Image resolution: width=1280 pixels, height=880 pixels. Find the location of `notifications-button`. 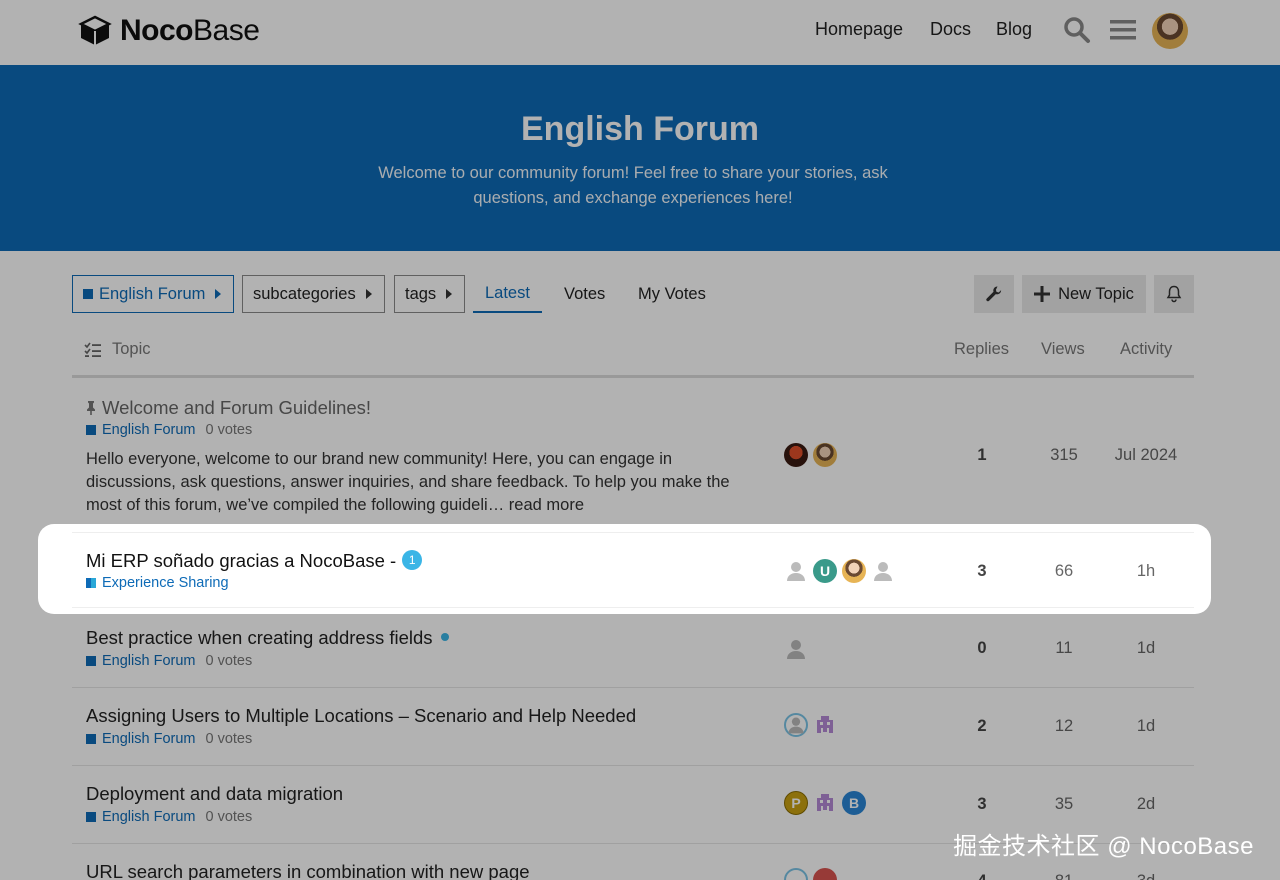

notifications-button is located at coordinates (1174, 294).